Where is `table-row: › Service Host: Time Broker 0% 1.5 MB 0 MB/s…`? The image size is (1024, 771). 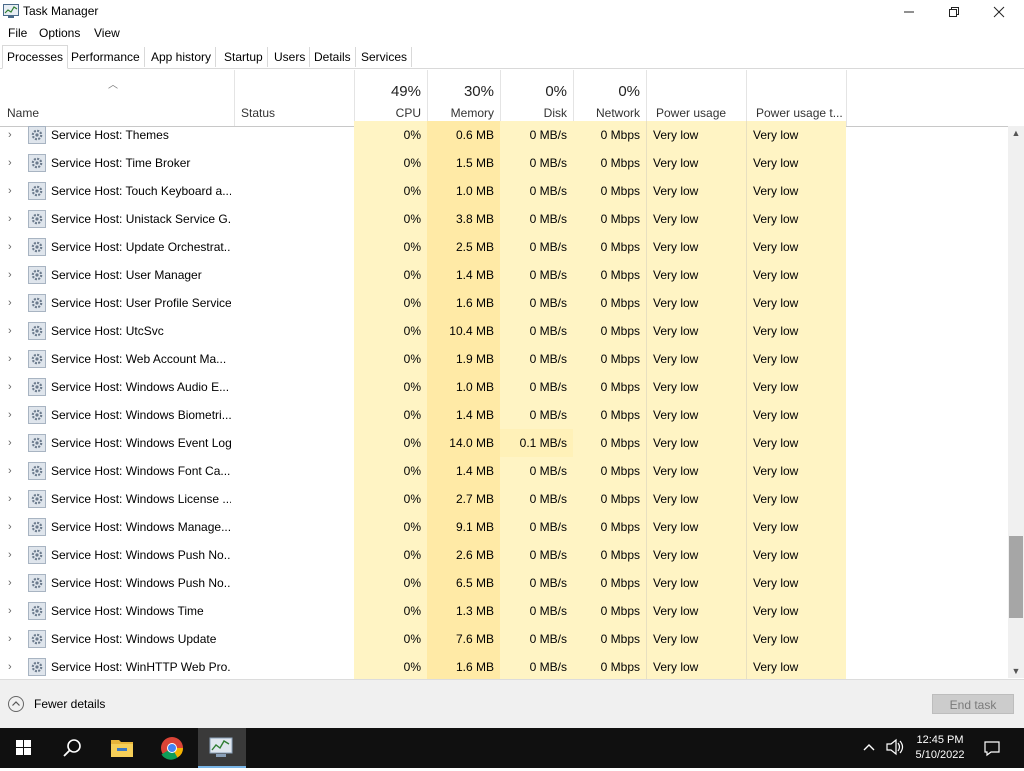 table-row: › Service Host: Time Broker 0% 1.5 MB 0 MB/s… is located at coordinates (504, 163).